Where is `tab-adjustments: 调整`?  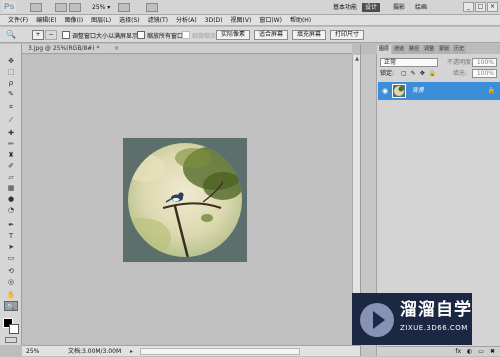 tab-adjustments: 调整 is located at coordinates (429, 49).